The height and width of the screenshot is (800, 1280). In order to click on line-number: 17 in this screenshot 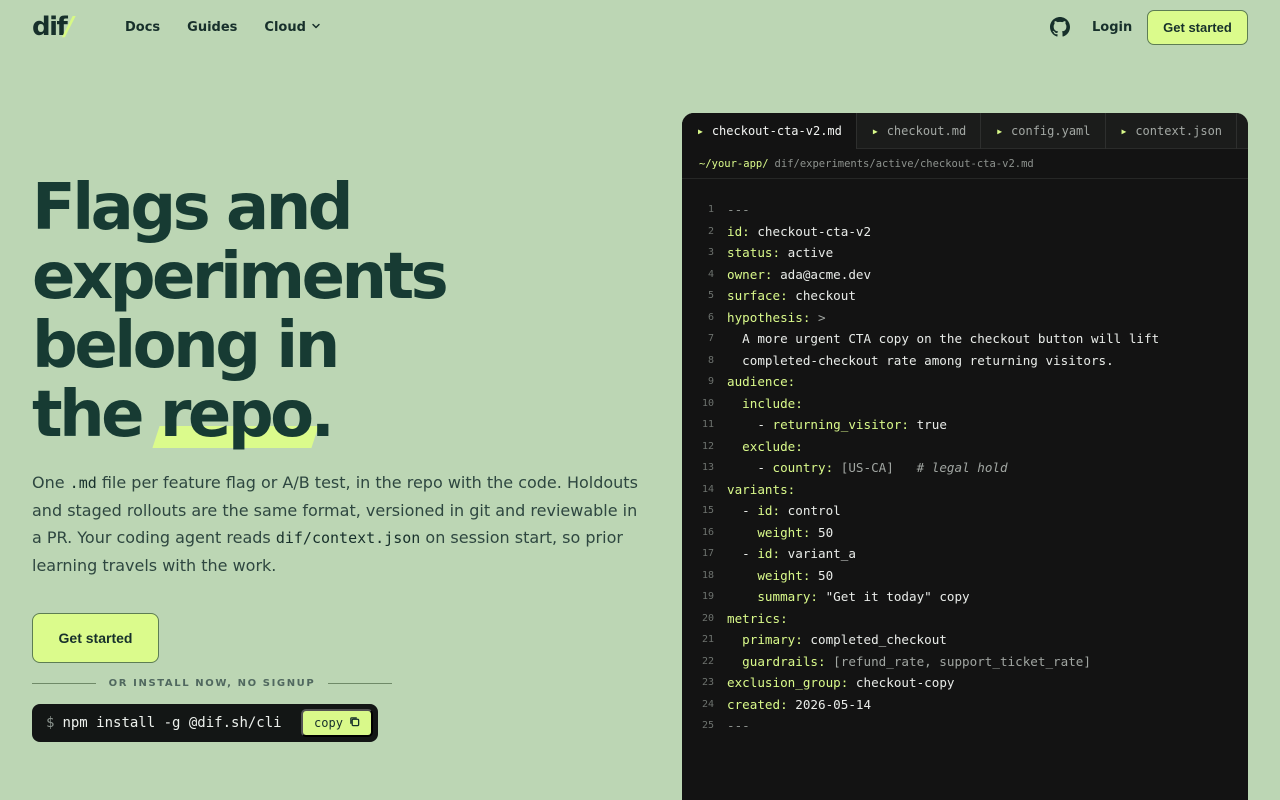, I will do `click(707, 554)`.